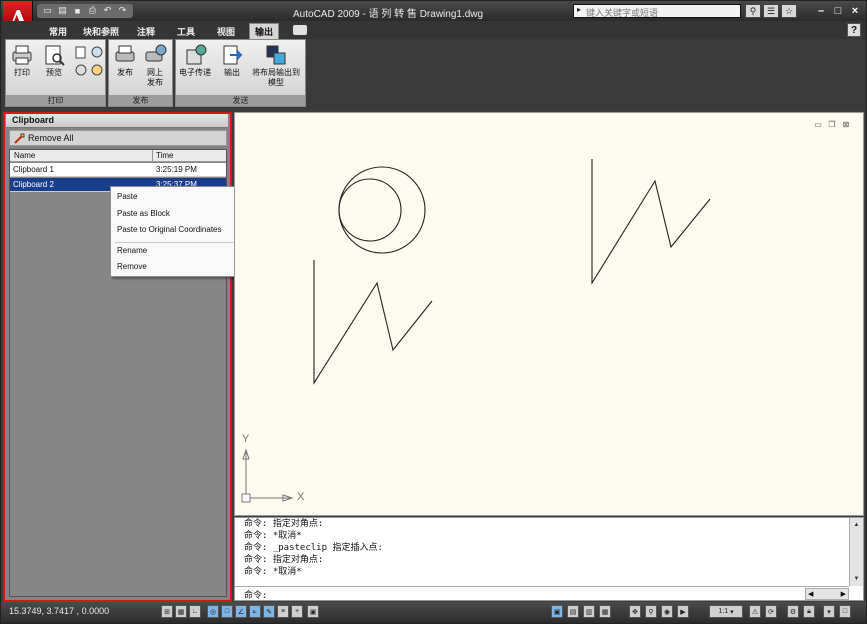 This screenshot has height=624, width=867. Describe the element at coordinates (181, 242) in the screenshot. I see `menu-separator` at that location.